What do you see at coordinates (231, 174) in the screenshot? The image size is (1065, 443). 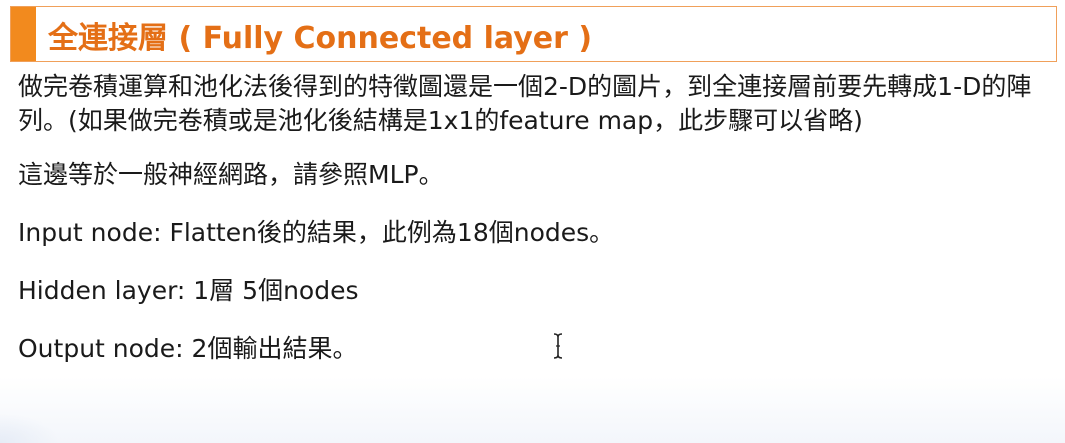 I see `line-mlp-reference: 這邊等於一般神經網路，請參照MLP。` at bounding box center [231, 174].